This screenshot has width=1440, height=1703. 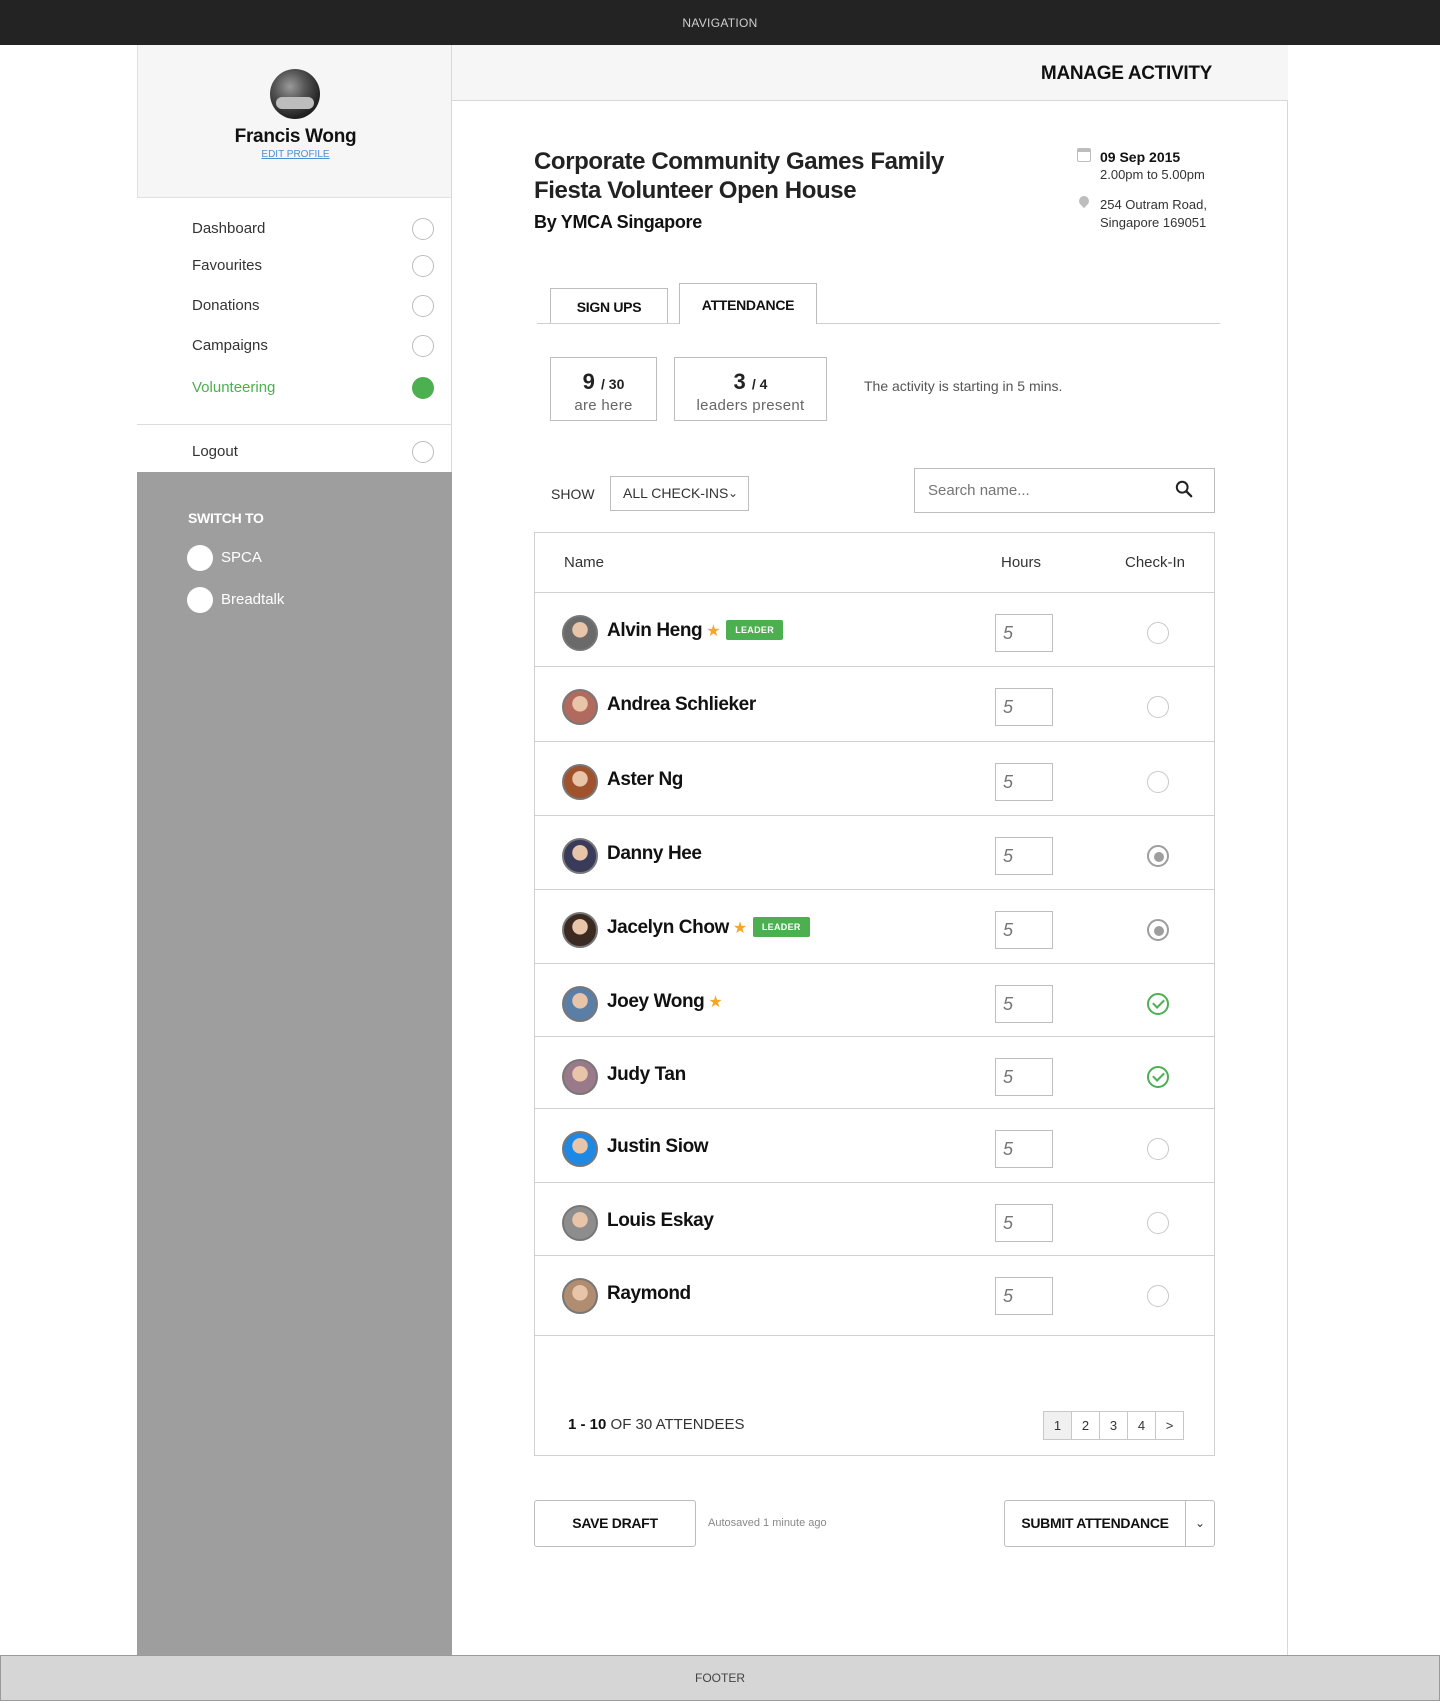 What do you see at coordinates (750, 381) in the screenshot?
I see `stat-value: 3 / 4` at bounding box center [750, 381].